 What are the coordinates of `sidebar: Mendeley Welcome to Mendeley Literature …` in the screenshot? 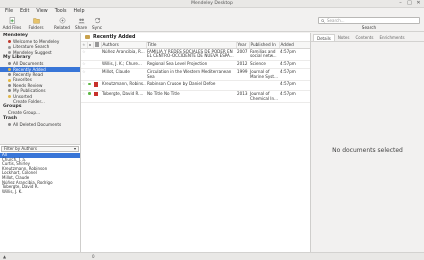 It's located at (40, 88).